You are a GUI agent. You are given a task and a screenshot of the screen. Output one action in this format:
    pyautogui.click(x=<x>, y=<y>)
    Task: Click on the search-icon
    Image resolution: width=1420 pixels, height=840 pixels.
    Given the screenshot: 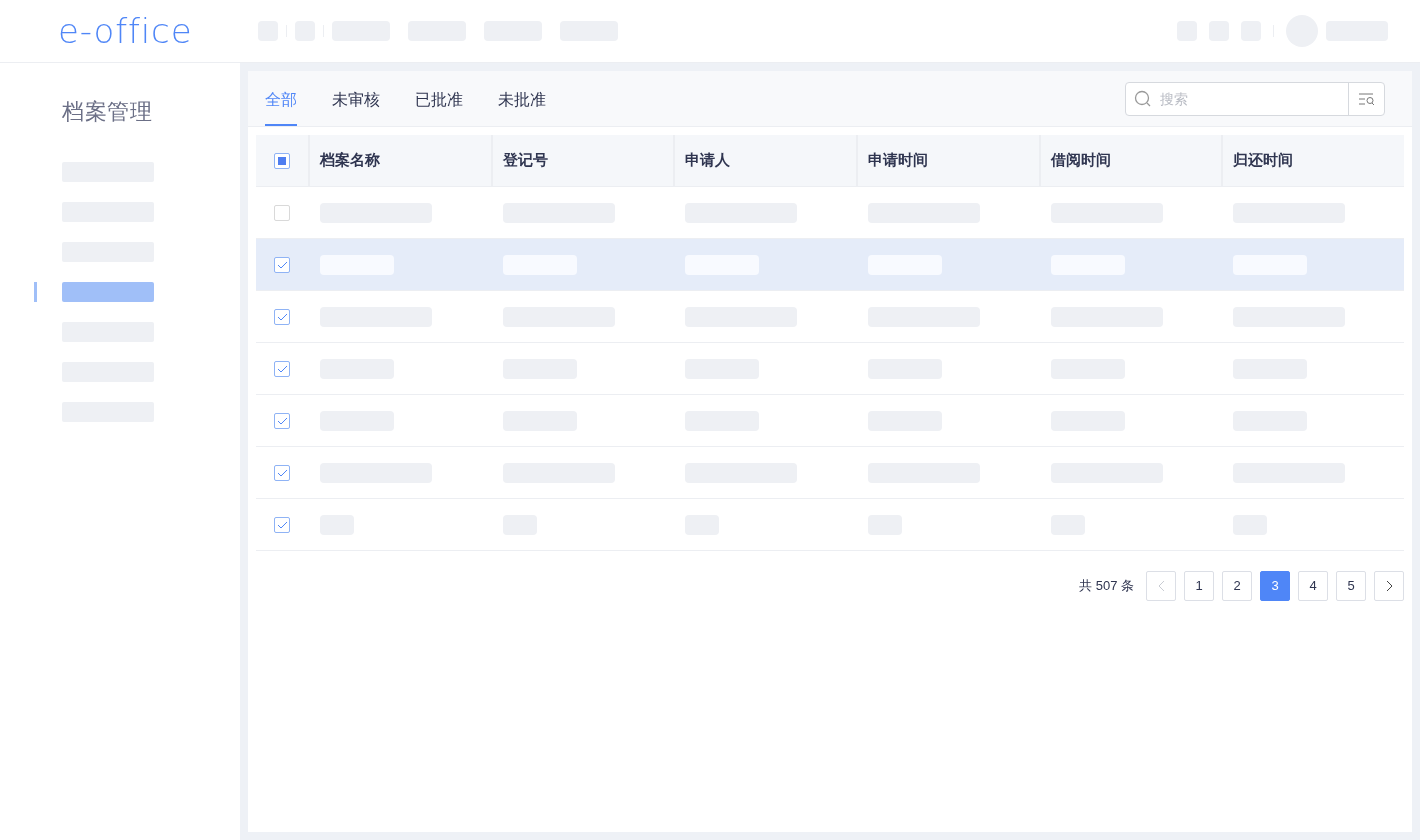 What is the action you would take?
    pyautogui.click(x=1143, y=99)
    